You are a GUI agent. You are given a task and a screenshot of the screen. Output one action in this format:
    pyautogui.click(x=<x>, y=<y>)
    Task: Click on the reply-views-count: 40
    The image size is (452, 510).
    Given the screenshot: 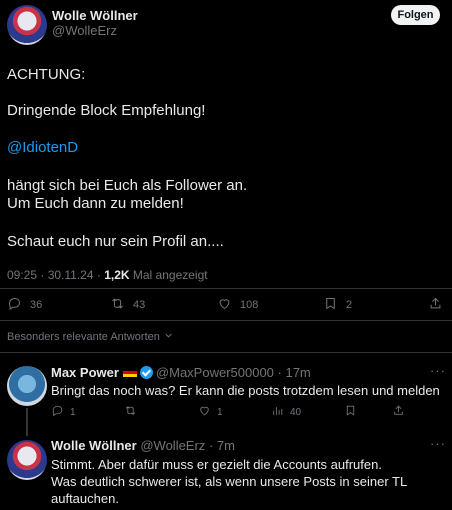 What is the action you would take?
    pyautogui.click(x=296, y=412)
    